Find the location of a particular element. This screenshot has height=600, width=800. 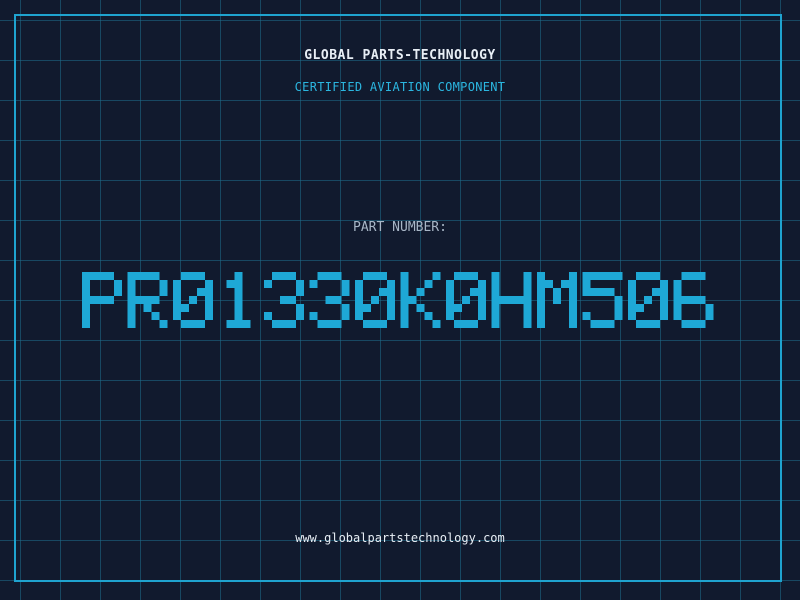

part-number-display: PR01330K0HM506 is located at coordinates (398, 300).